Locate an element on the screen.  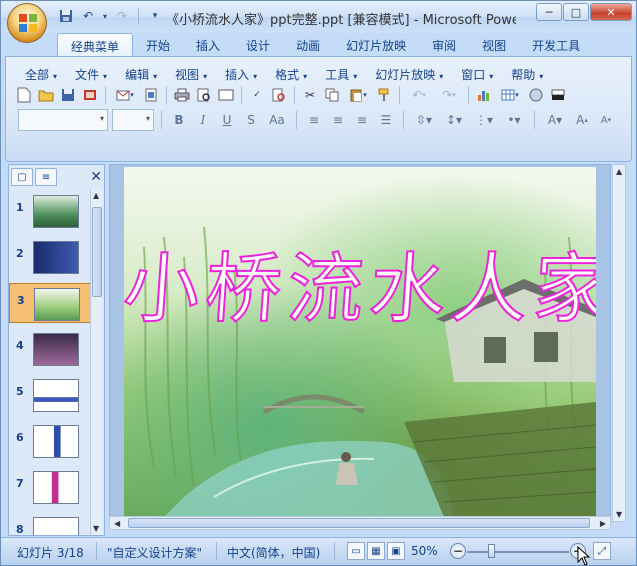
close-button: ✕ is located at coordinates (611, 12).